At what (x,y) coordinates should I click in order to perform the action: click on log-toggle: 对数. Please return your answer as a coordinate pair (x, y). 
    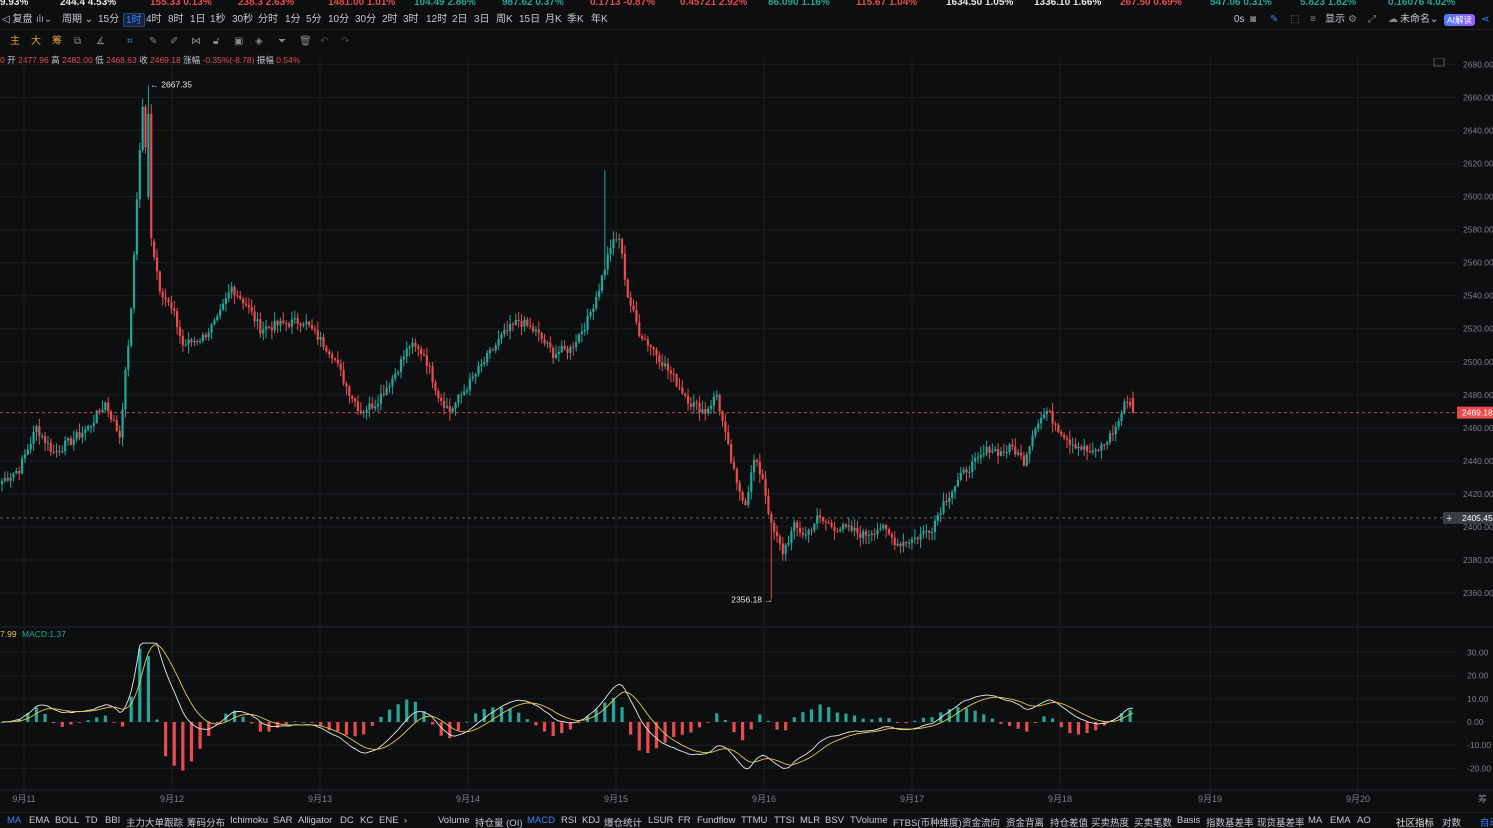
    Looking at the image, I should click on (1451, 821).